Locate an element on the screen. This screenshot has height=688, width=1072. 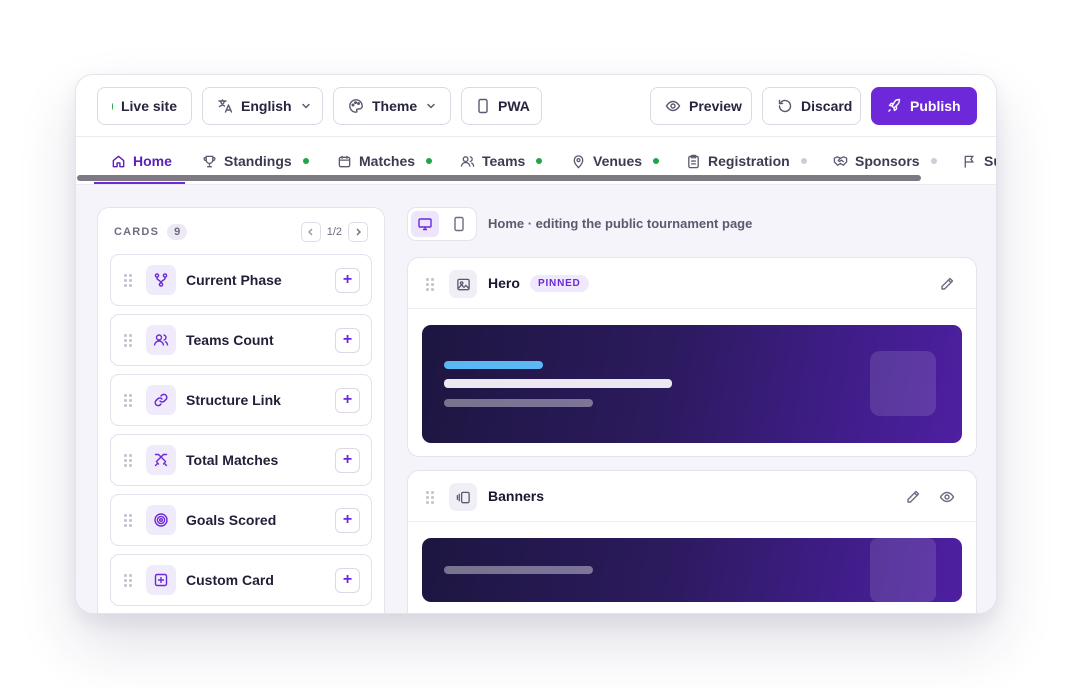
desktop-view-button is located at coordinates (425, 224).